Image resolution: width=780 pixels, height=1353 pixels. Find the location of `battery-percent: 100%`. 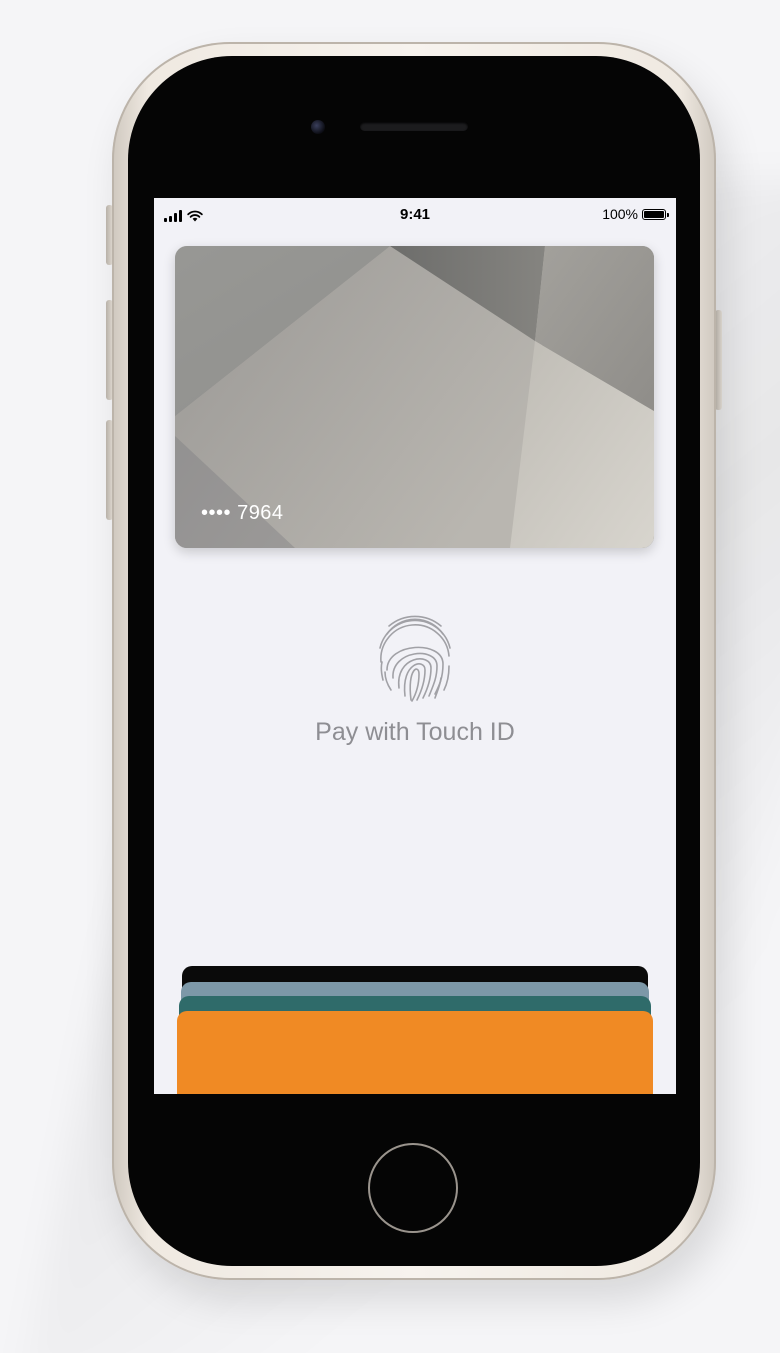

battery-percent: 100% is located at coordinates (620, 214).